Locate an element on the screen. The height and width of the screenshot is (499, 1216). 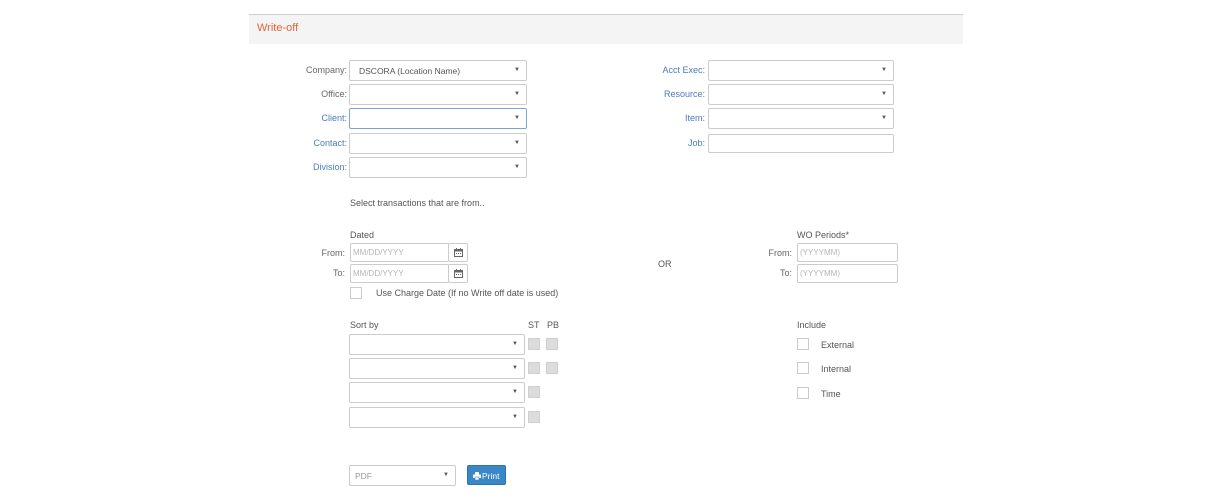
include-internal-checkbox is located at coordinates (803, 368).